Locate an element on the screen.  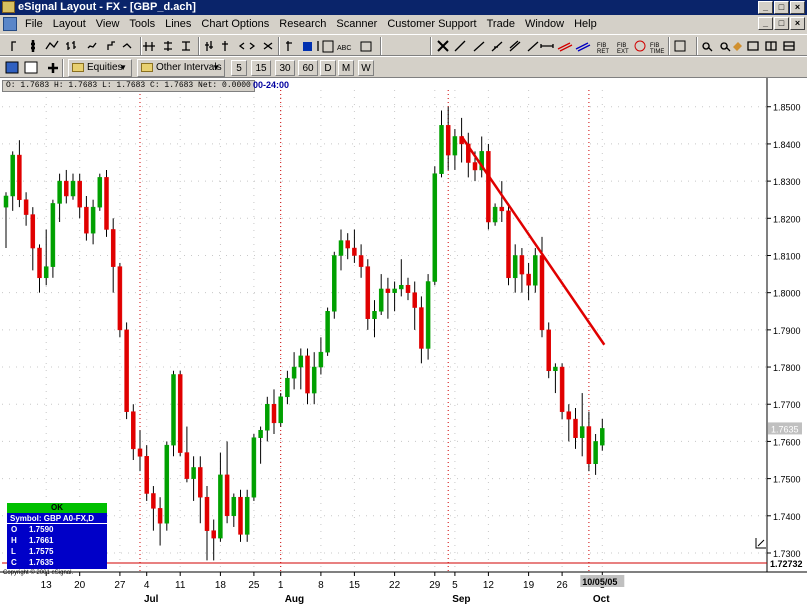
price-axis-bg is located at coordinates (787, 341).